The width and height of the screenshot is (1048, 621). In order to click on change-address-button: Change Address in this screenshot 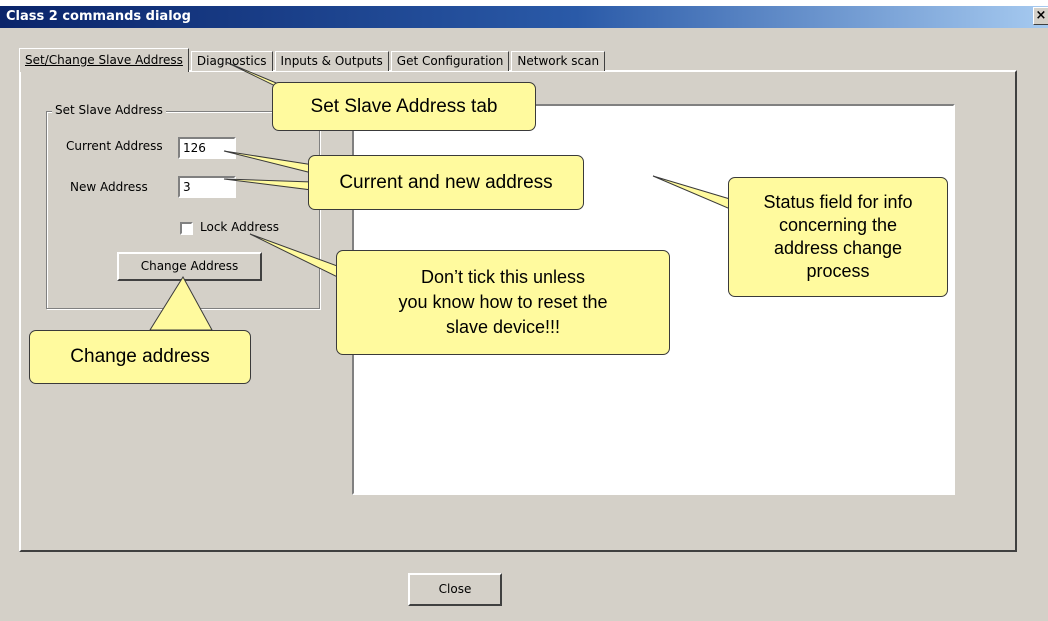, I will do `click(189, 266)`.